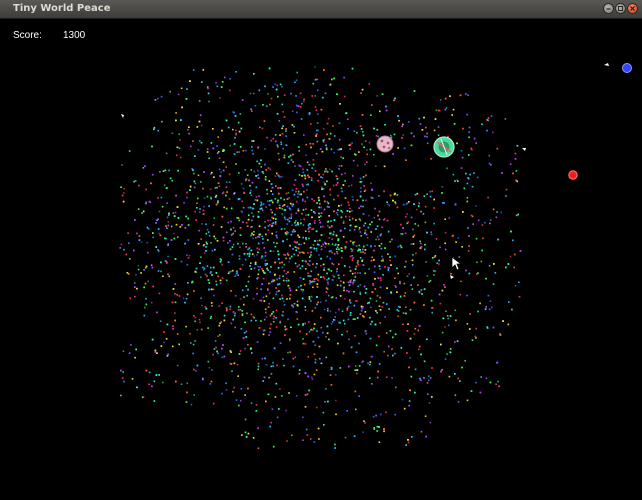 The width and height of the screenshot is (642, 500). I want to click on mouse-cursor-icon, so click(457, 263).